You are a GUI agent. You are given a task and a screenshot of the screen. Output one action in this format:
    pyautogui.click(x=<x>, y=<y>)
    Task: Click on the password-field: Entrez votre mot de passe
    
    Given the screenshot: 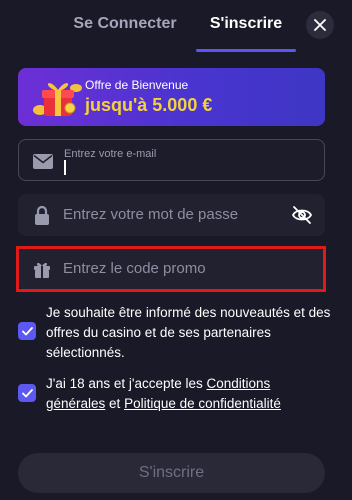 What is the action you would take?
    pyautogui.click(x=171, y=215)
    